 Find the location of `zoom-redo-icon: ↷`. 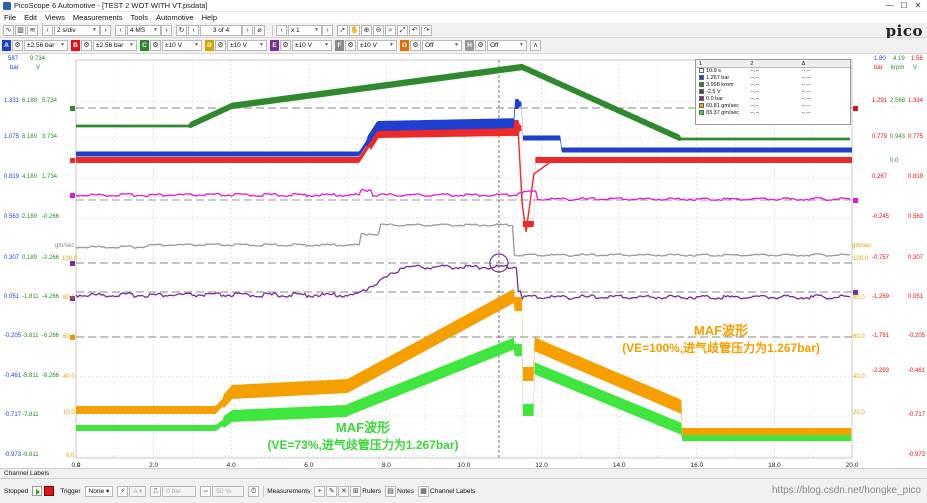

zoom-redo-icon: ↷ is located at coordinates (426, 30).